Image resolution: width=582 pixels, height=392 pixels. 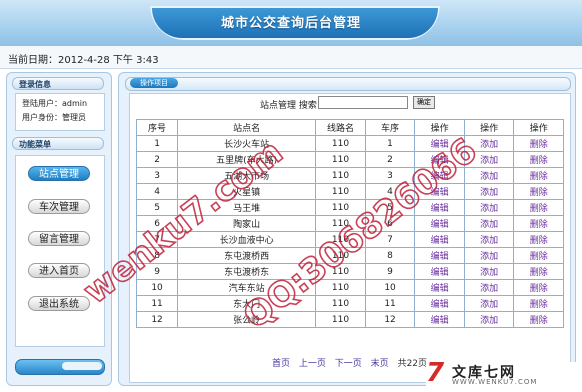 What do you see at coordinates (247, 319) in the screenshot?
I see `row-station: 张公岭` at bounding box center [247, 319].